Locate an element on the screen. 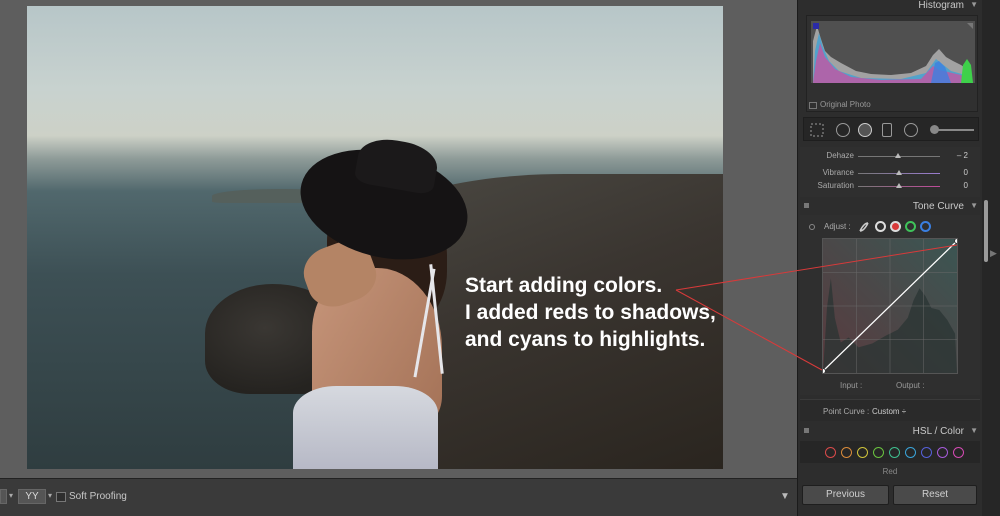 The image size is (1000, 516). point-curve-row: Point Curve : Custom ÷ is located at coordinates (890, 410).